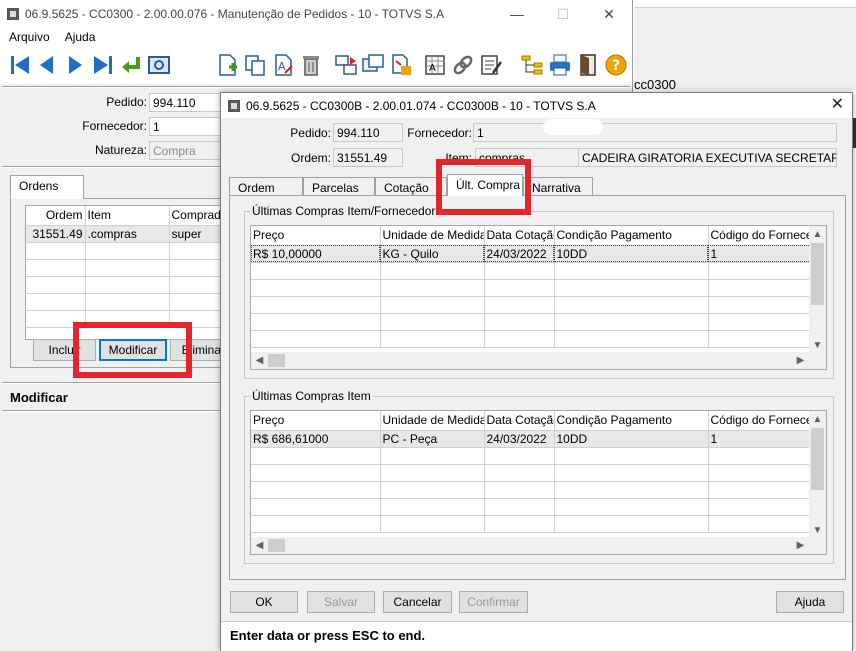  Describe the element at coordinates (264, 602) in the screenshot. I see `ok-button: OK` at that location.